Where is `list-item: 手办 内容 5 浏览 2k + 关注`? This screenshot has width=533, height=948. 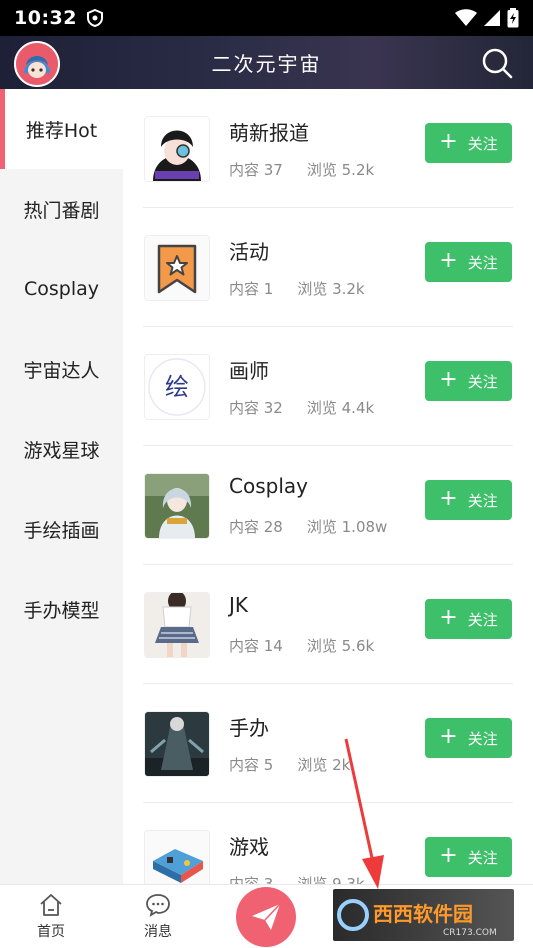
list-item: 手办 内容 5 浏览 2k + 关注 is located at coordinates (328, 743).